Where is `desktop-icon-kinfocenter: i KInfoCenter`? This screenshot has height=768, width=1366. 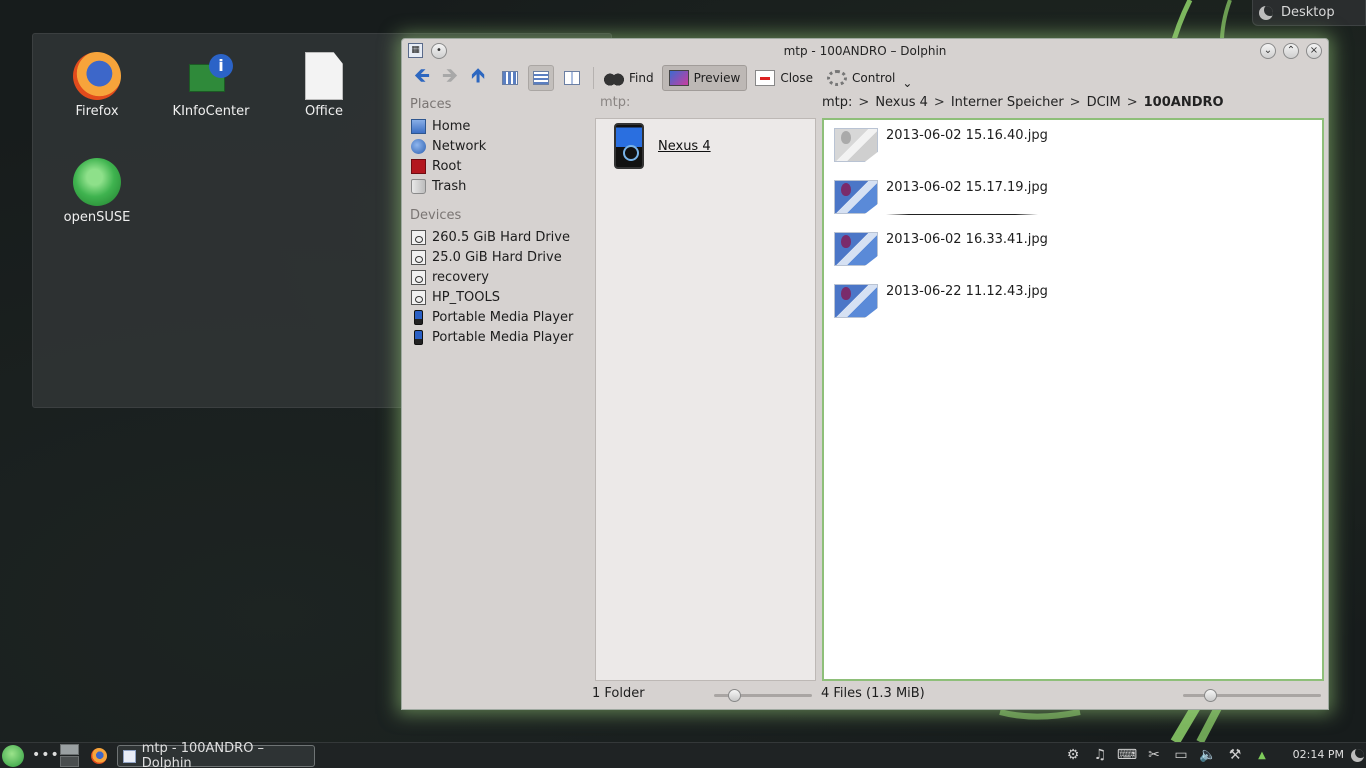
desktop-icon-kinfocenter: i KInfoCenter is located at coordinates (211, 85).